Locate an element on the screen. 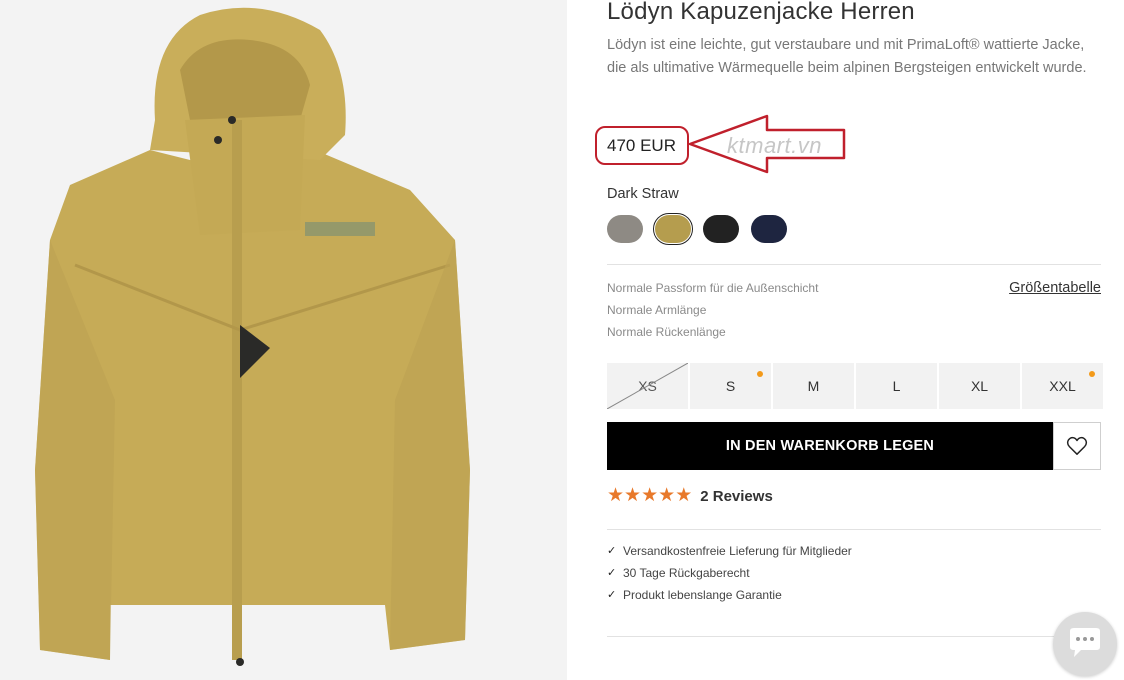 This screenshot has height=680, width=1124. unavailable-strike-icon is located at coordinates (647, 386).